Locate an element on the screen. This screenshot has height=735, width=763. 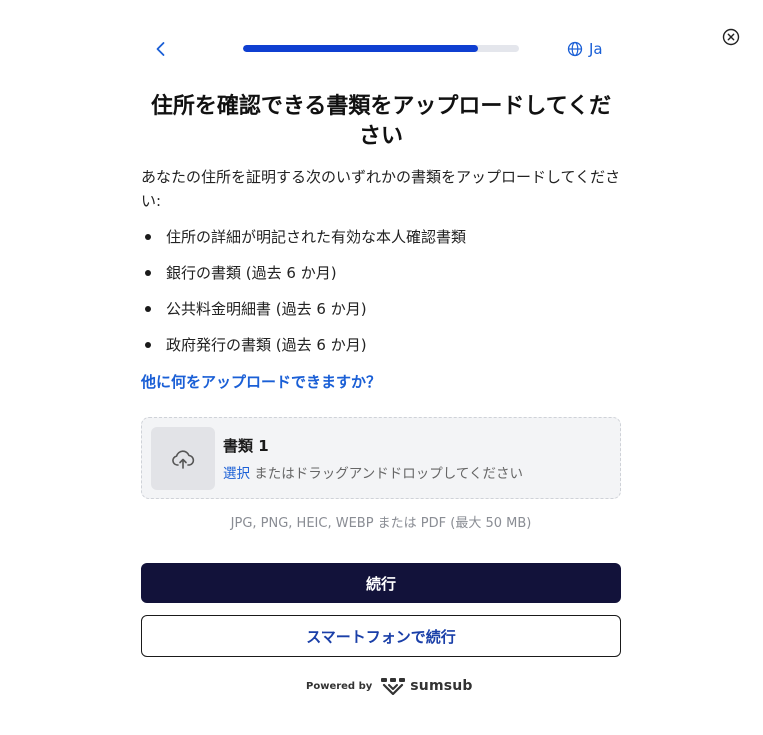
language-label: Ja is located at coordinates (596, 49).